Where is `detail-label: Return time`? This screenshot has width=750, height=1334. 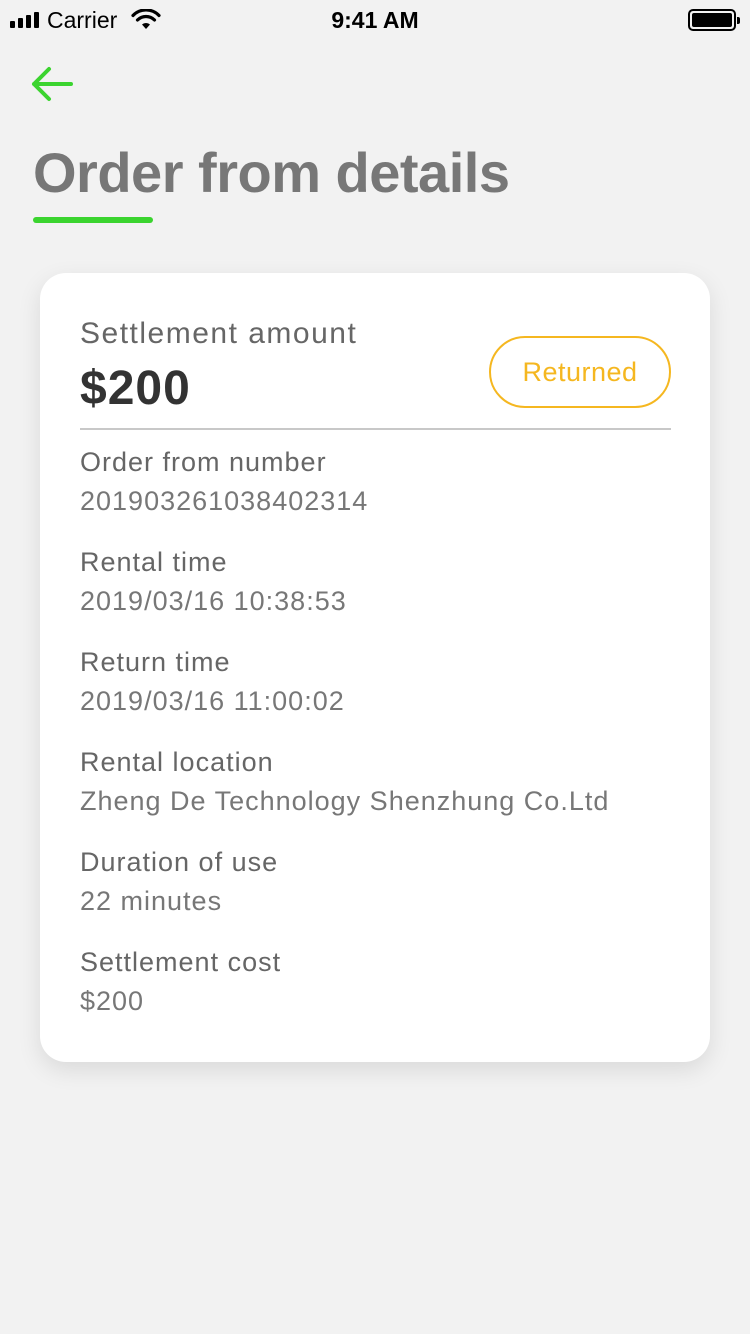 detail-label: Return time is located at coordinates (155, 662).